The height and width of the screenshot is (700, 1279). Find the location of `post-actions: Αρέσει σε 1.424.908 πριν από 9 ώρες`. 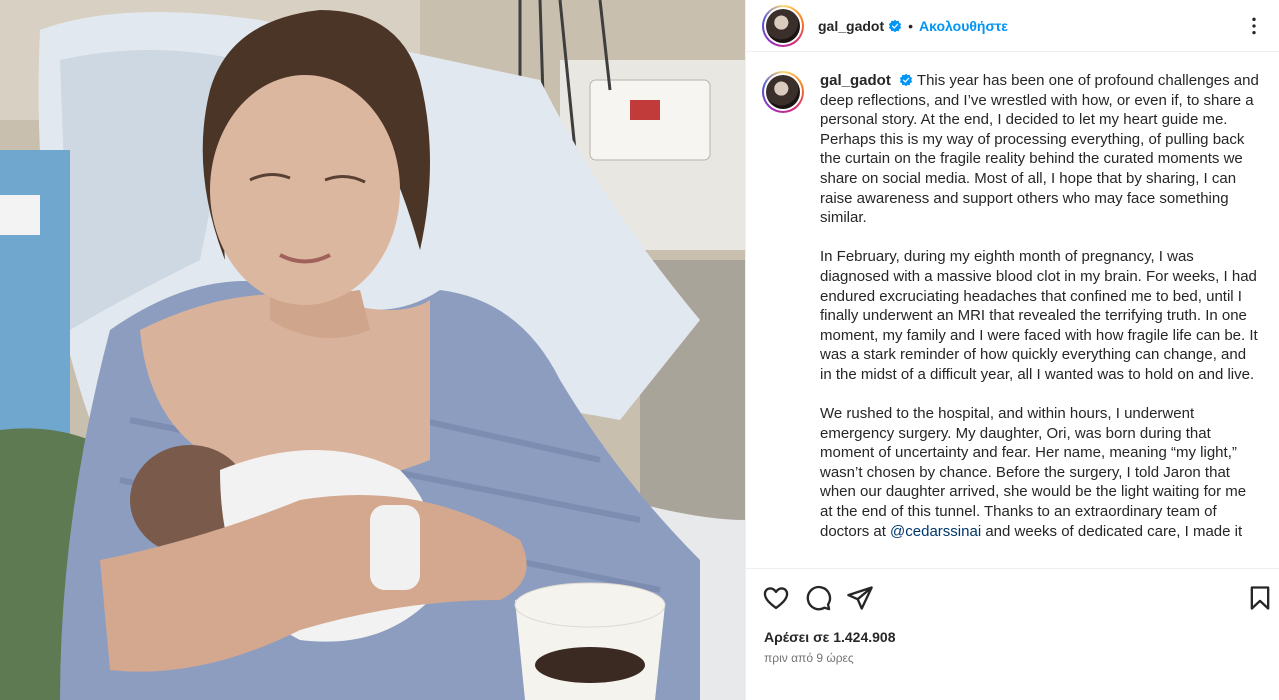

post-actions: Αρέσει σε 1.424.908 πριν από 9 ώρες is located at coordinates (1012, 634).